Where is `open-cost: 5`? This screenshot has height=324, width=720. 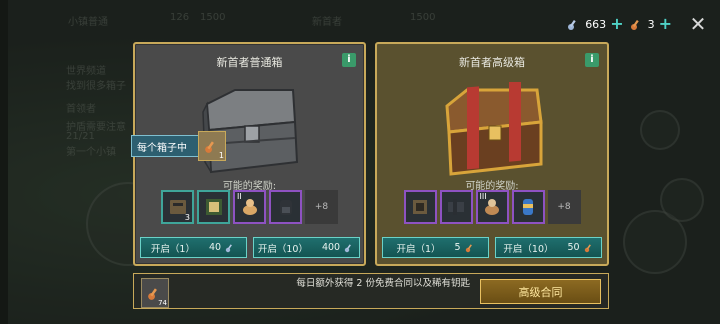 open-cost: 5 is located at coordinates (457, 247).